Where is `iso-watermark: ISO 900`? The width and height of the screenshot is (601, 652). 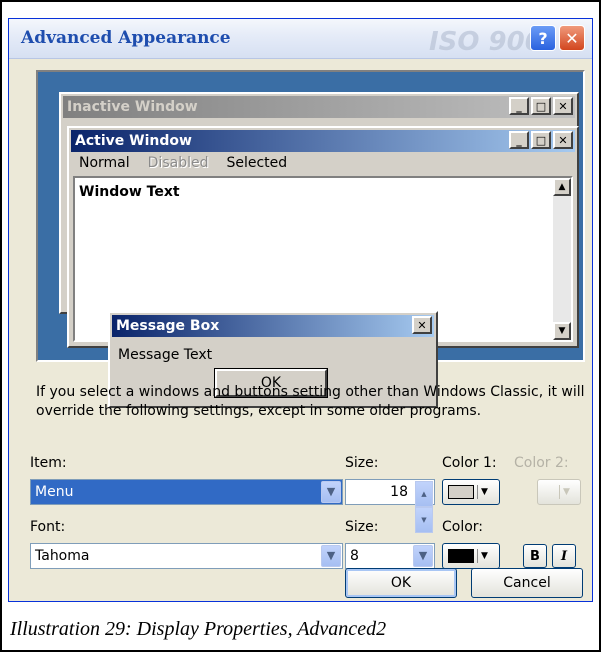 iso-watermark: ISO 900 is located at coordinates (486, 42).